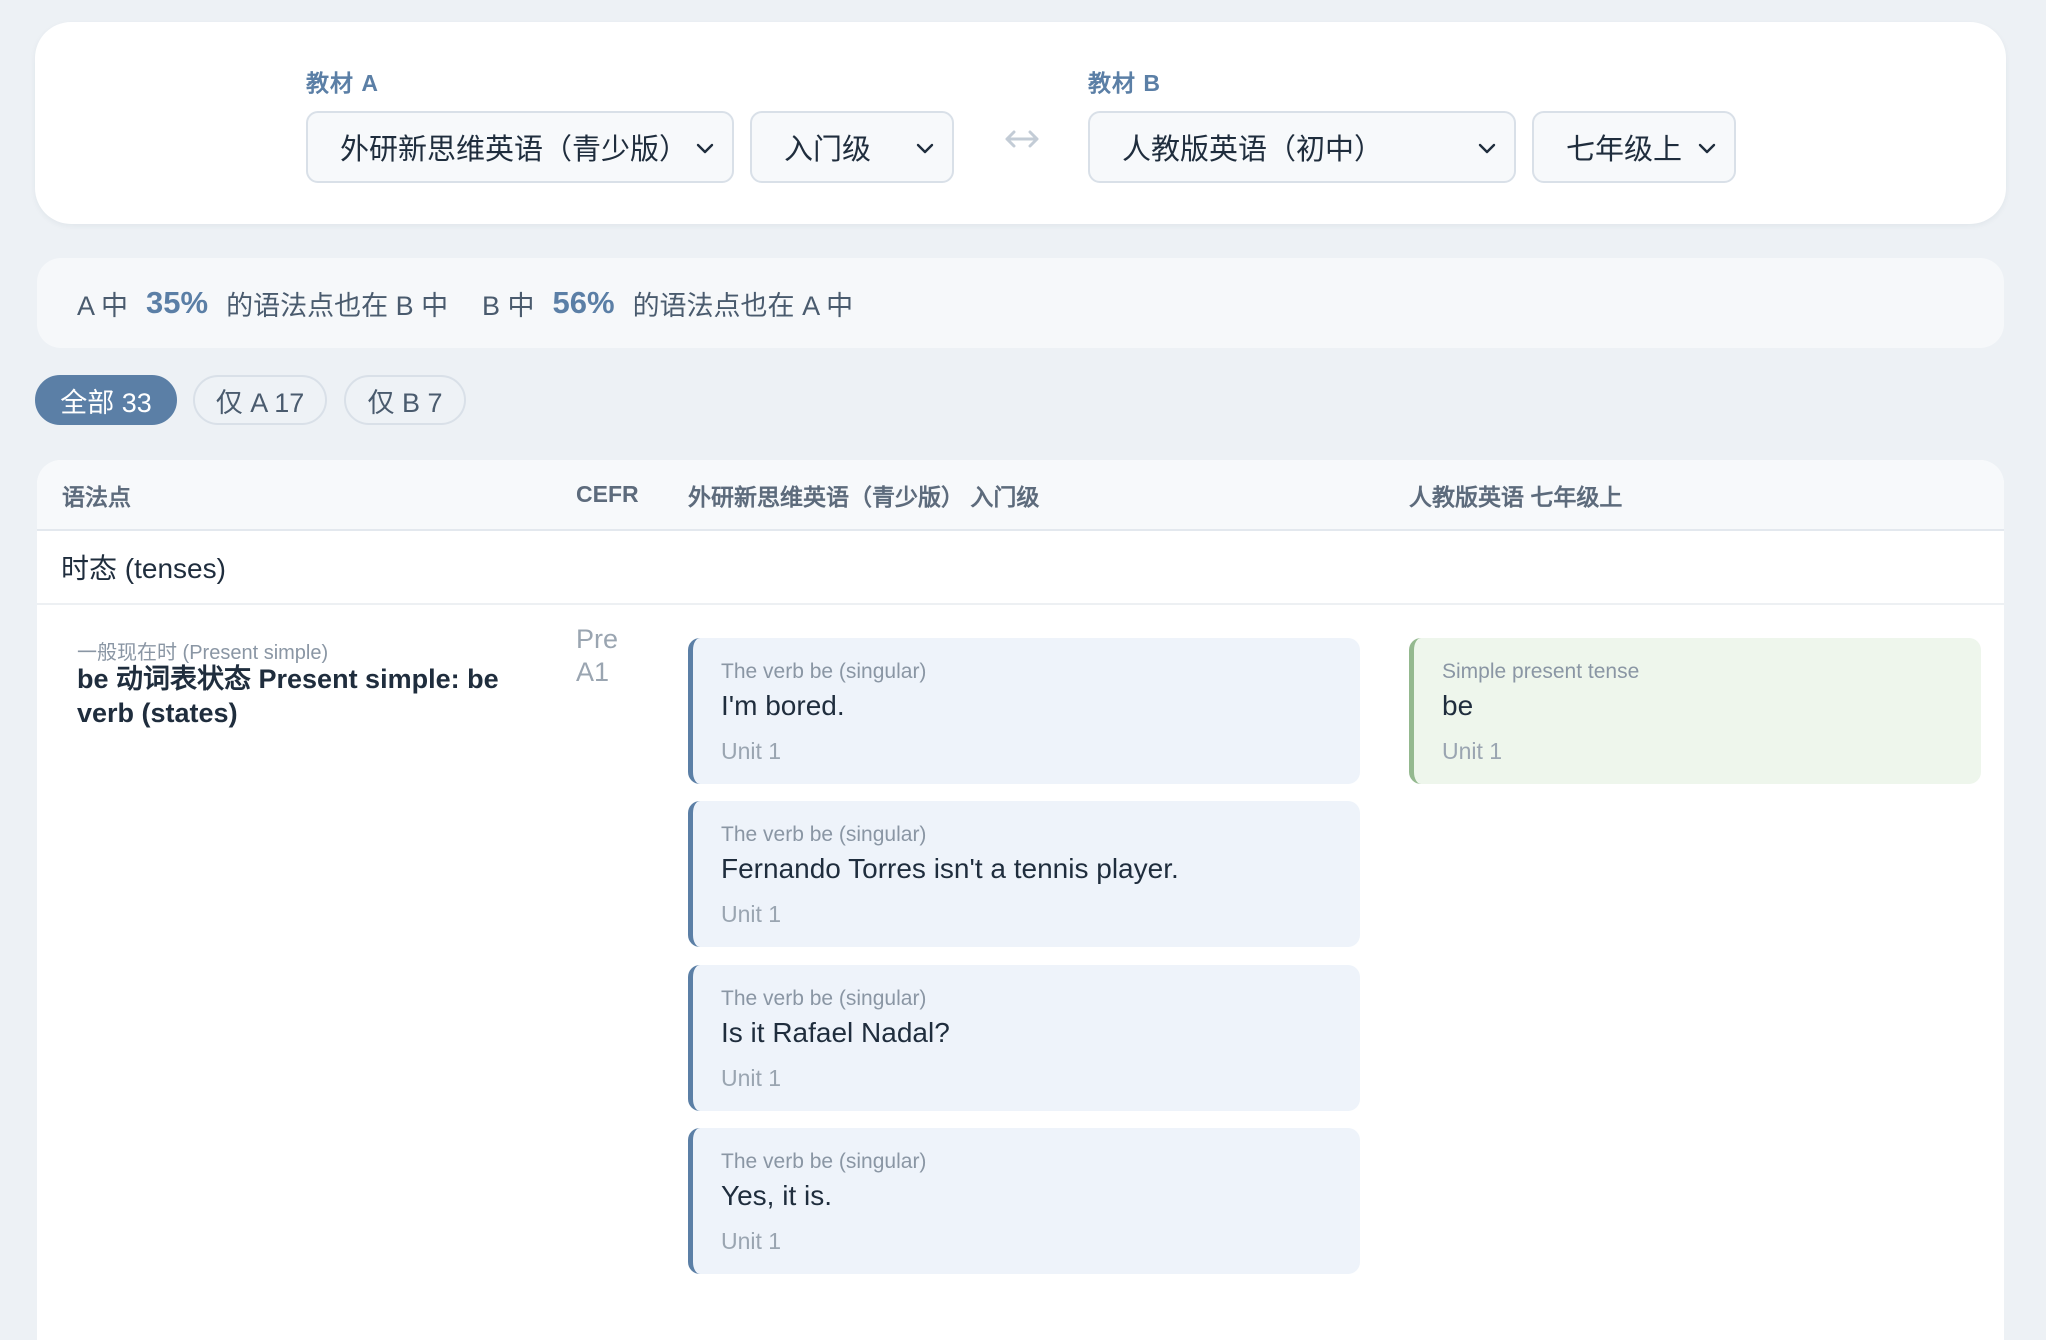  Describe the element at coordinates (828, 150) in the screenshot. I see `textbook-a-level-value: 入门级` at that location.